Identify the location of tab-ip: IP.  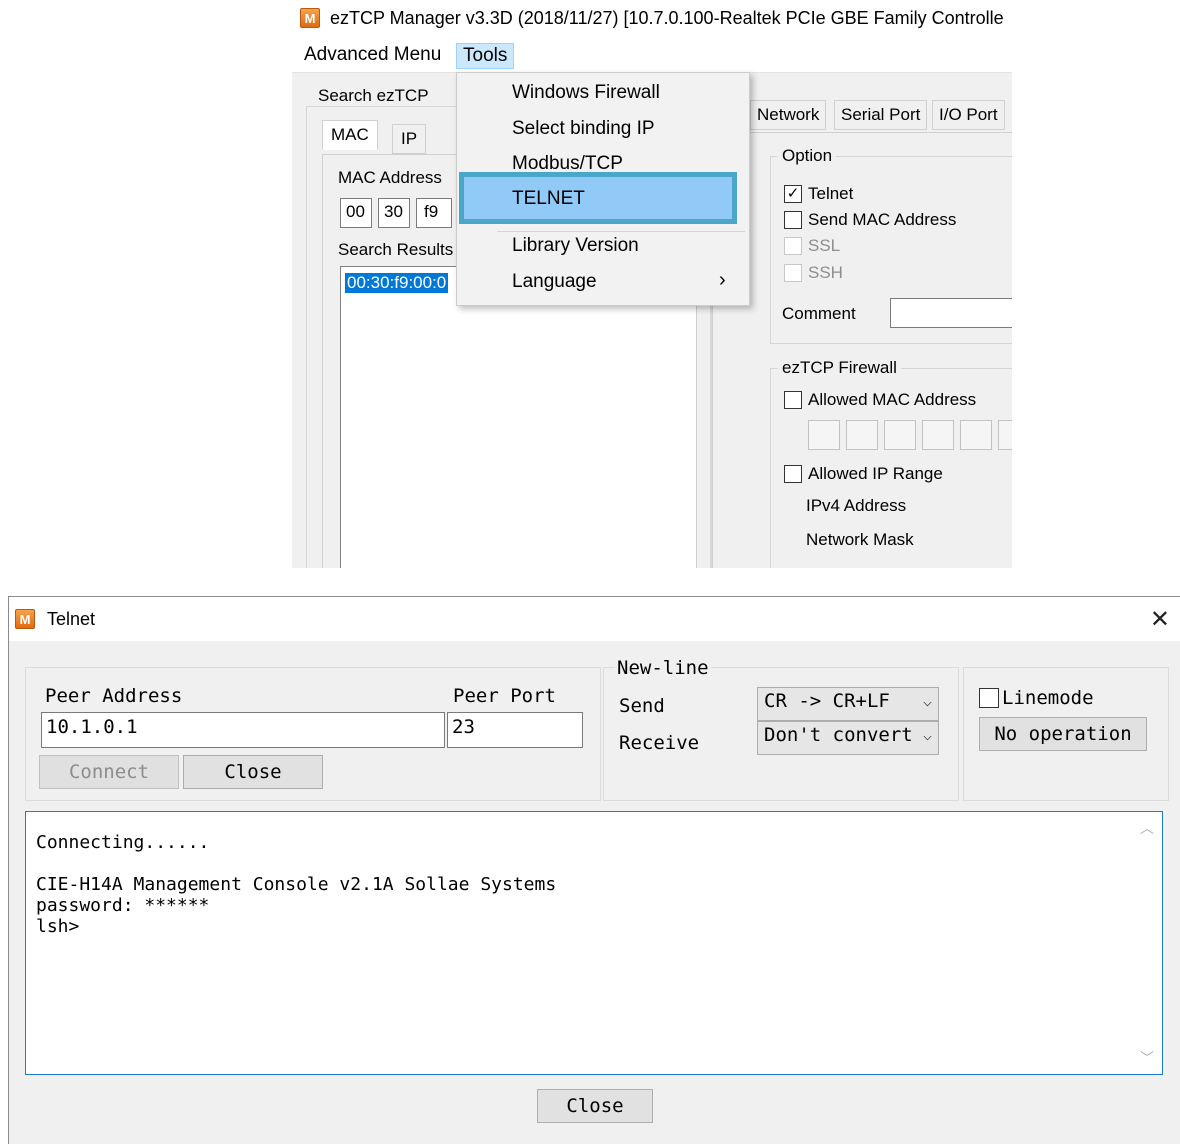
(409, 139).